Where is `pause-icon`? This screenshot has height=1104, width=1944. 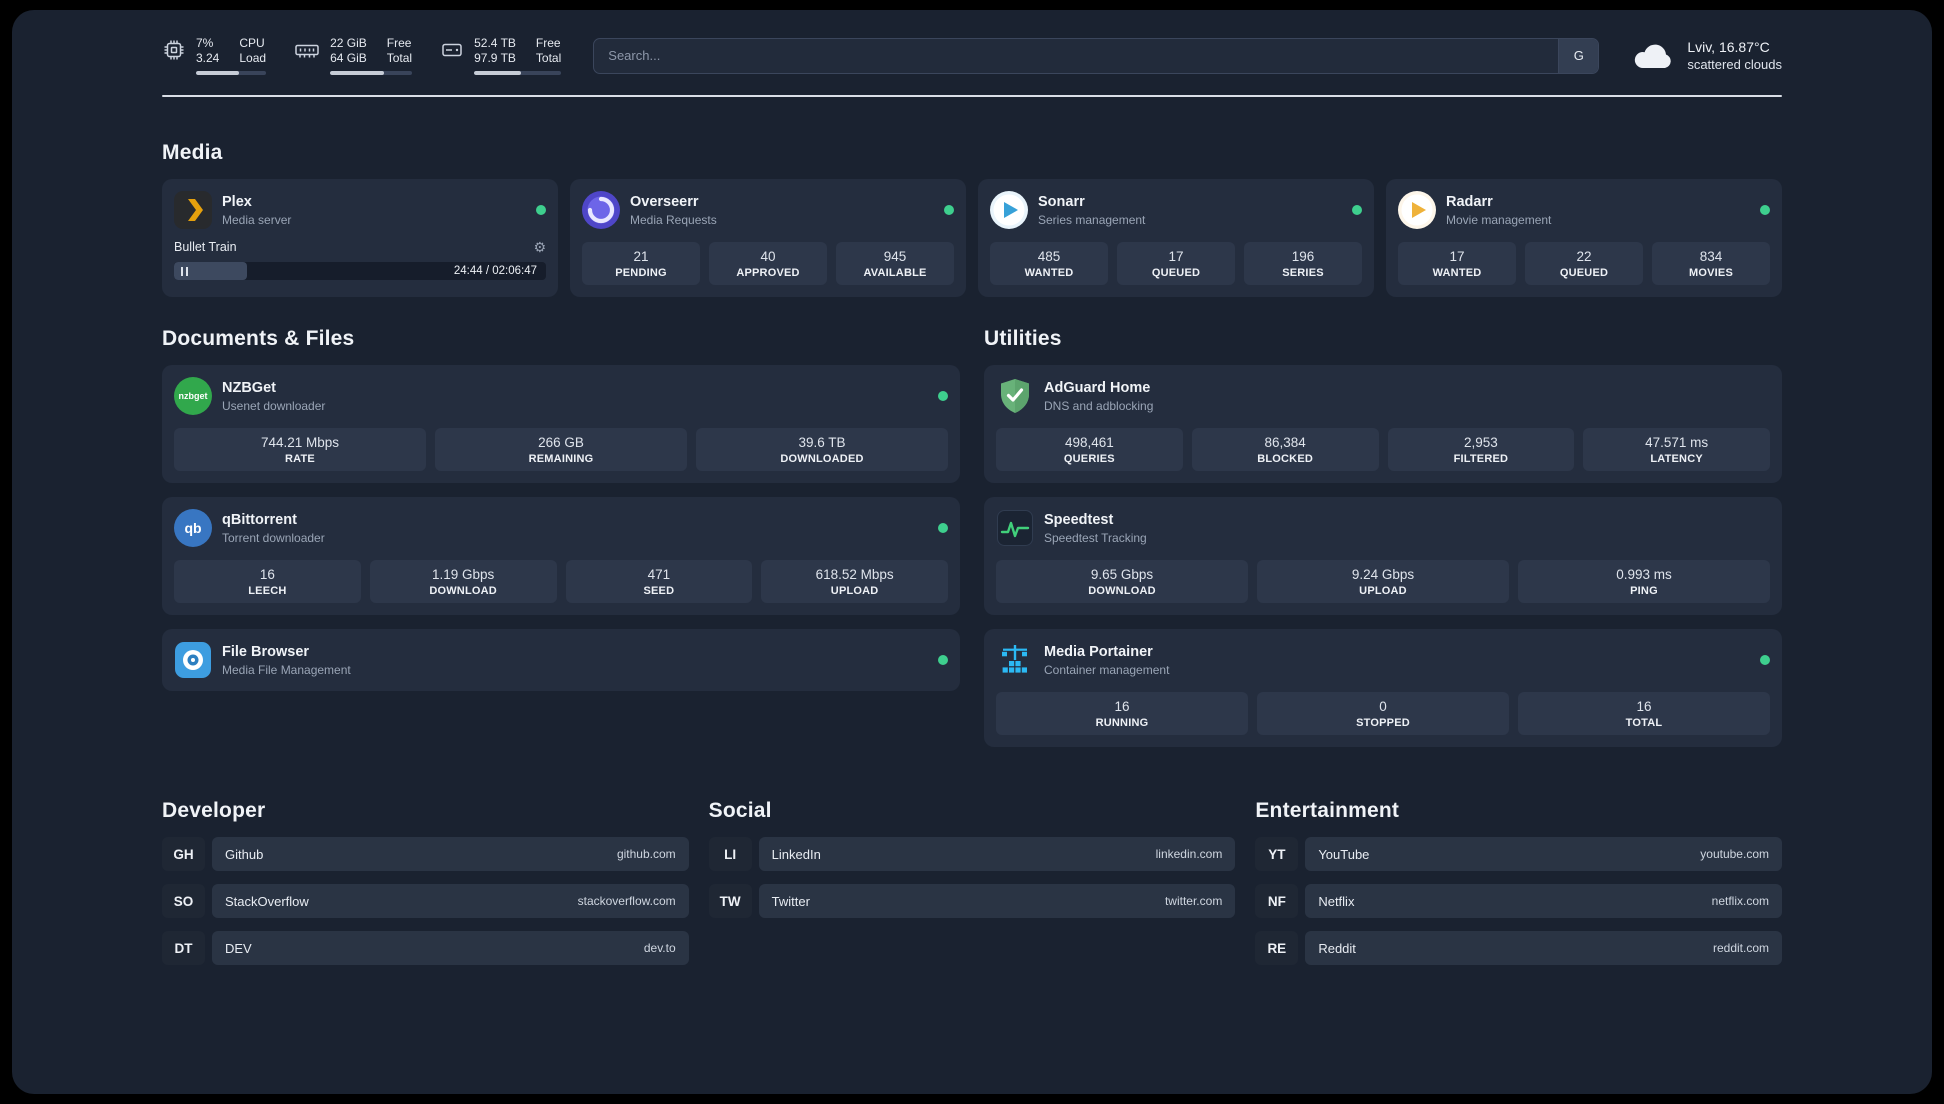
pause-icon is located at coordinates (184, 271).